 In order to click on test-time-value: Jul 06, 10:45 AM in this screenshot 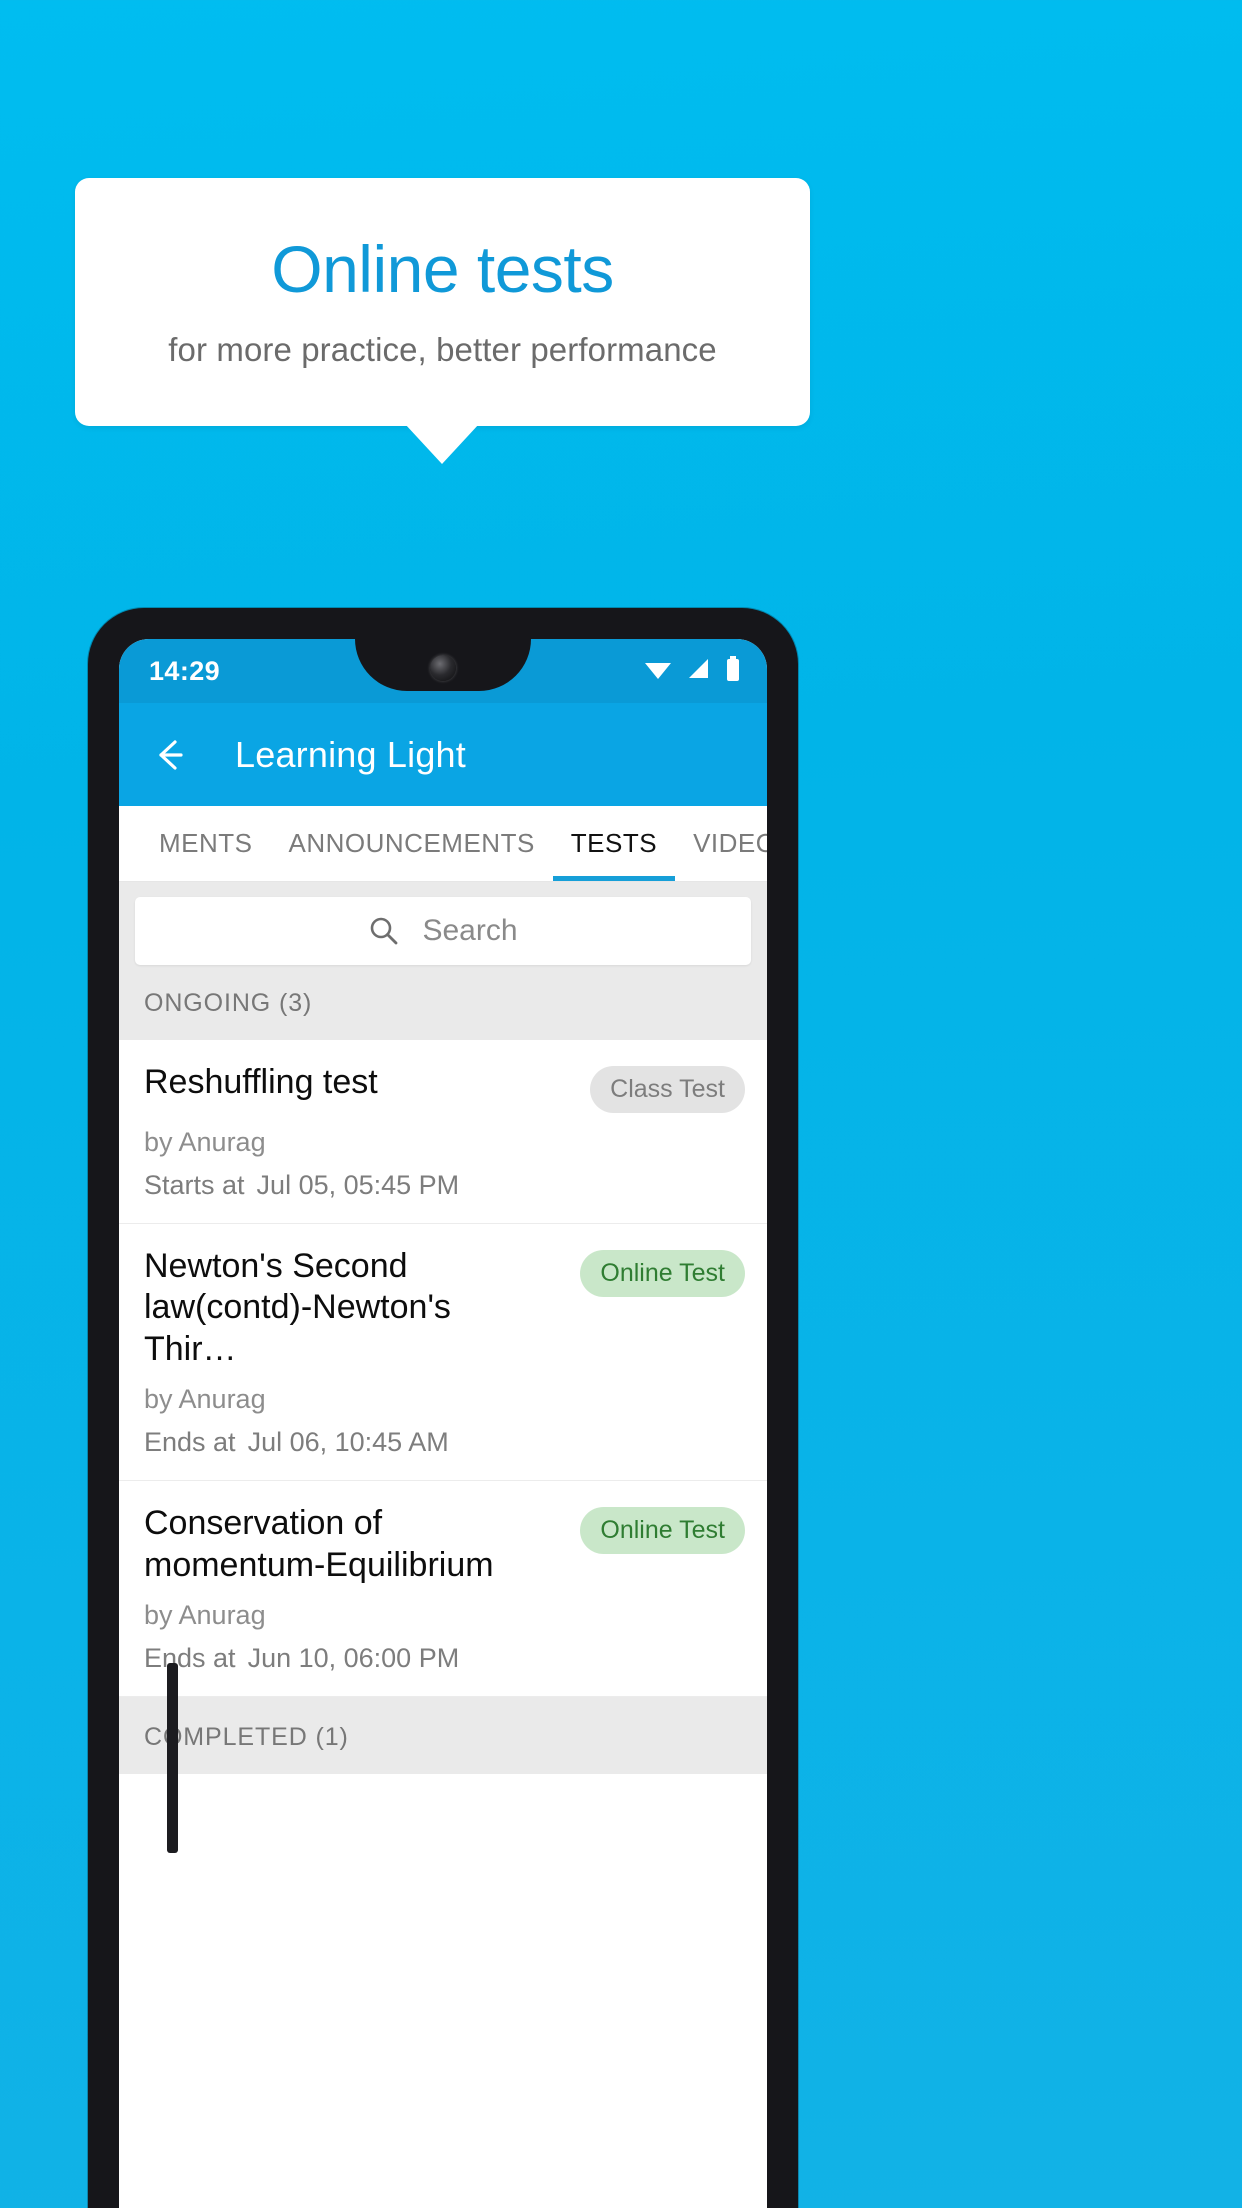, I will do `click(348, 1442)`.